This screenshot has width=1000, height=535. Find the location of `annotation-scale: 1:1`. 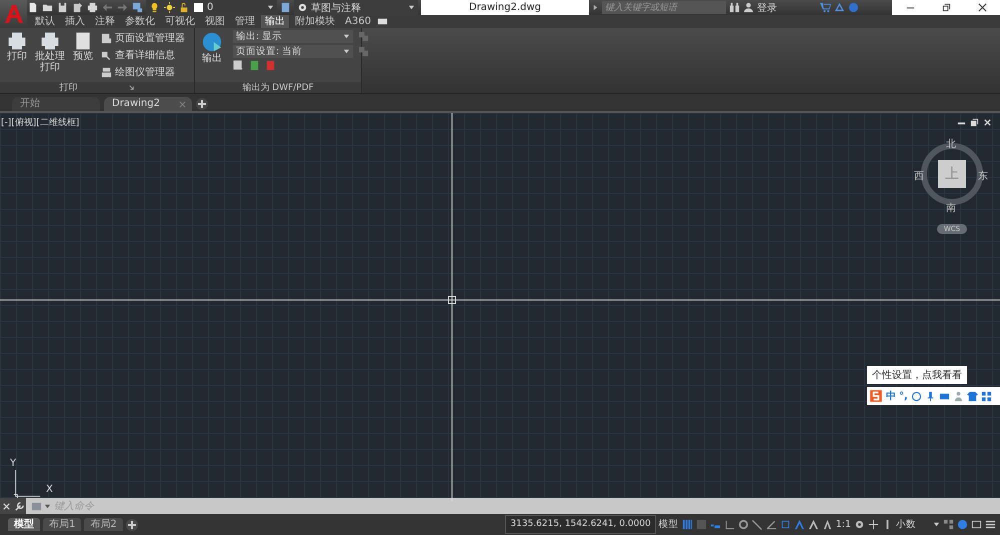

annotation-scale: 1:1 is located at coordinates (843, 524).